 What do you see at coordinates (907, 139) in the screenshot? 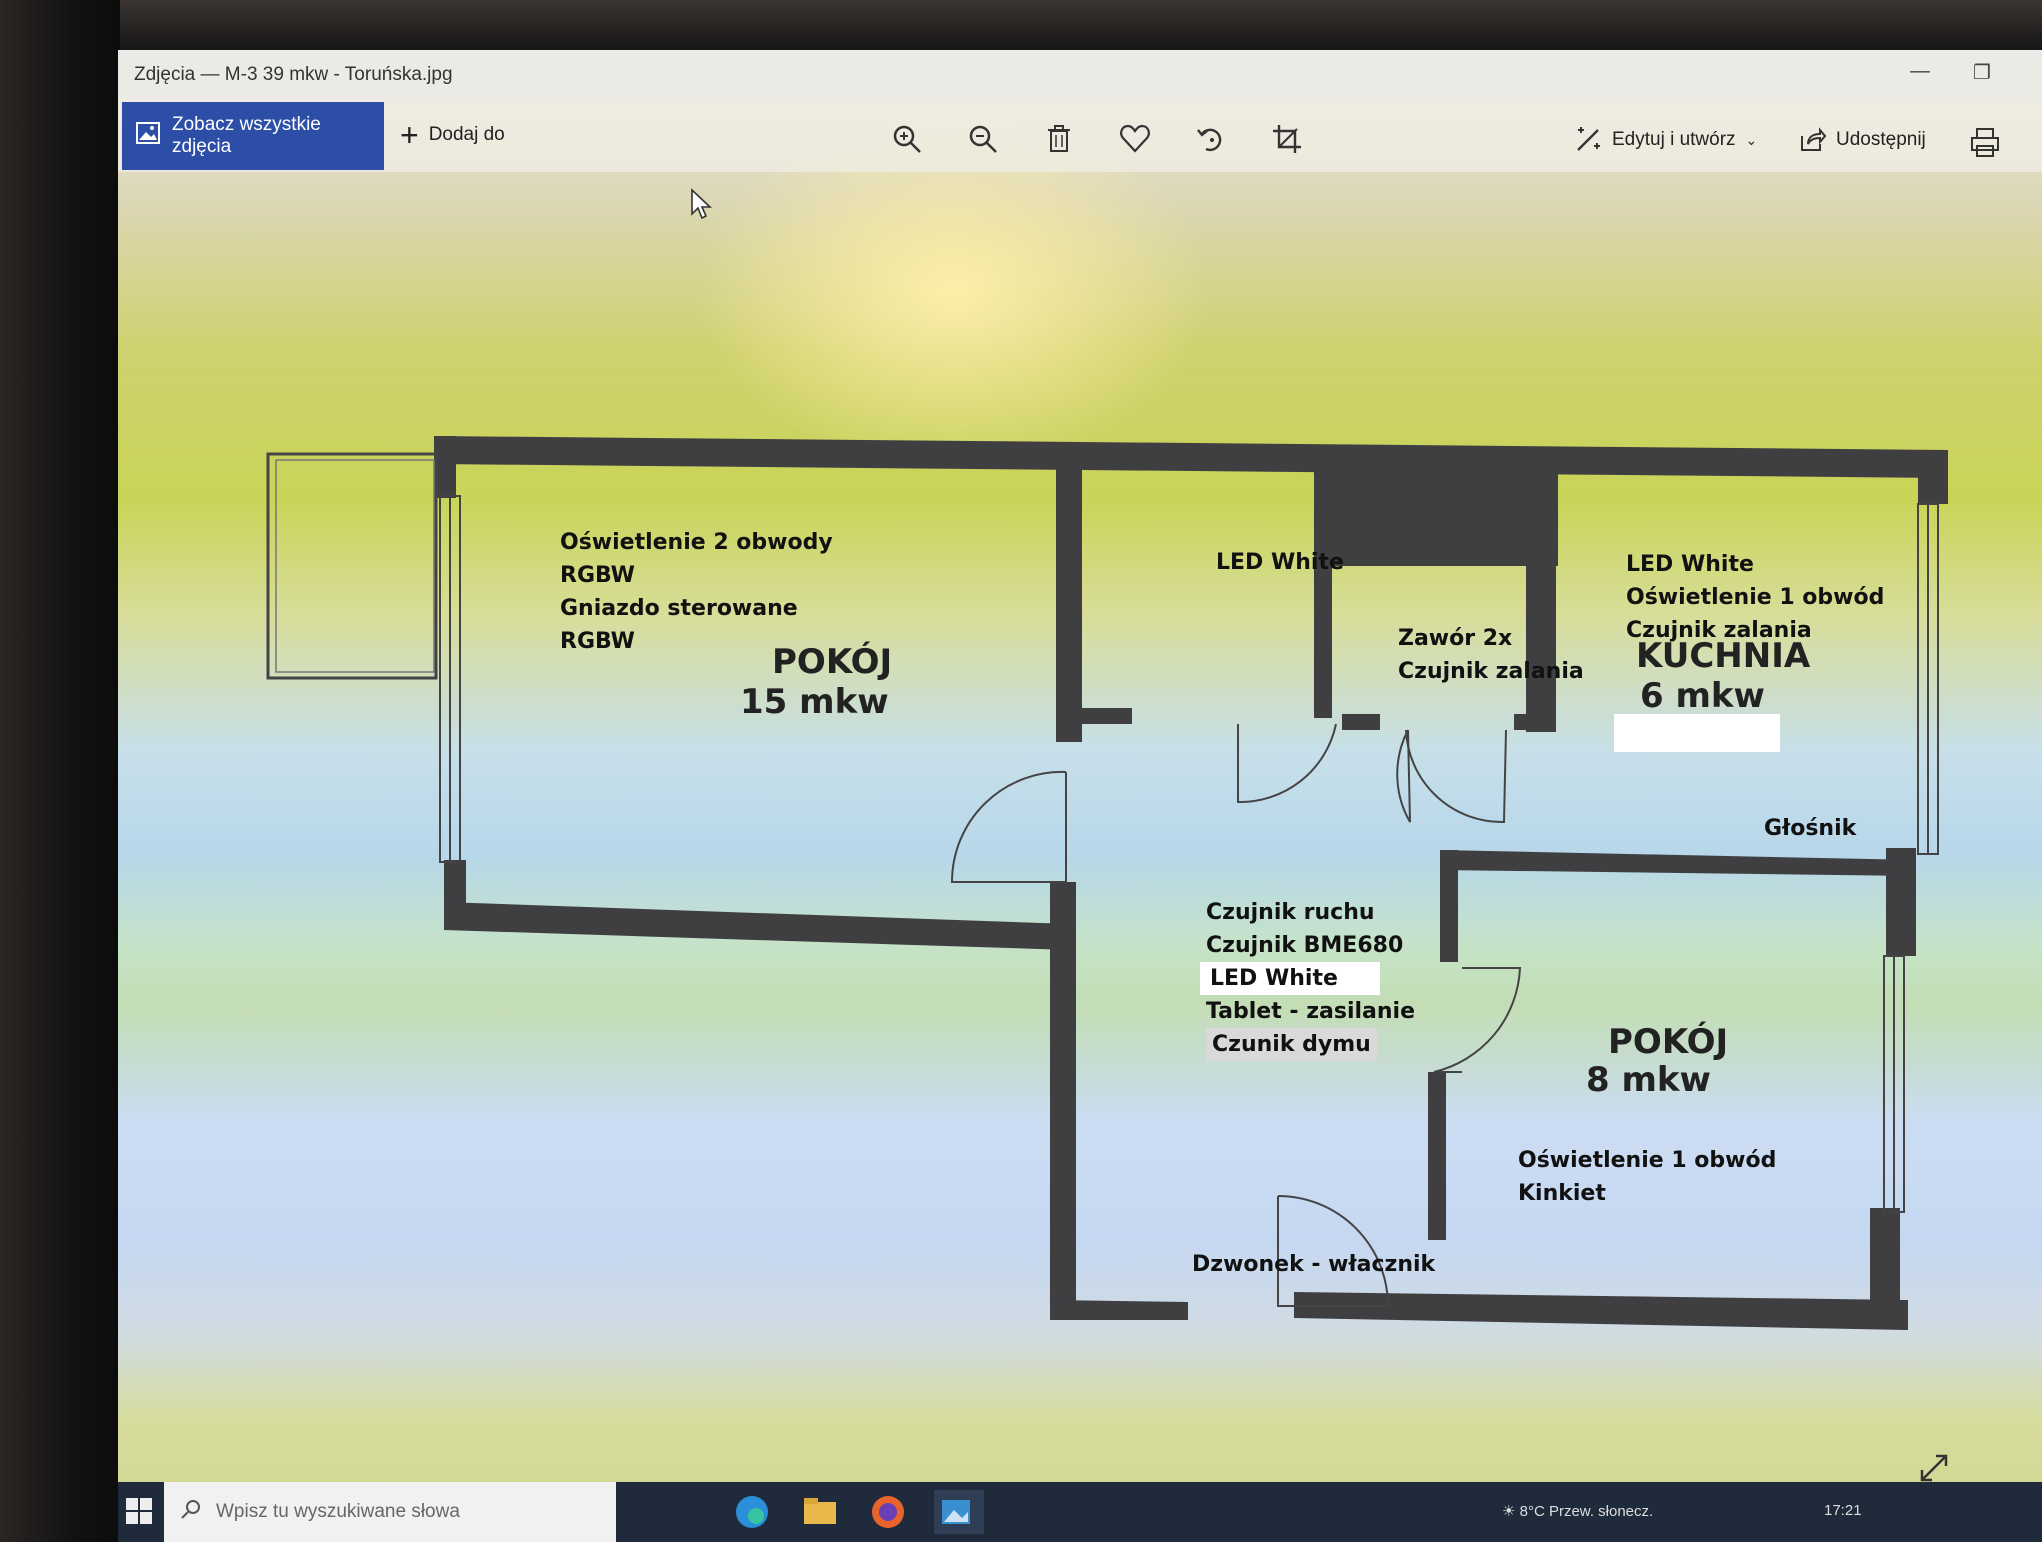
I see `zoom-in-icon` at bounding box center [907, 139].